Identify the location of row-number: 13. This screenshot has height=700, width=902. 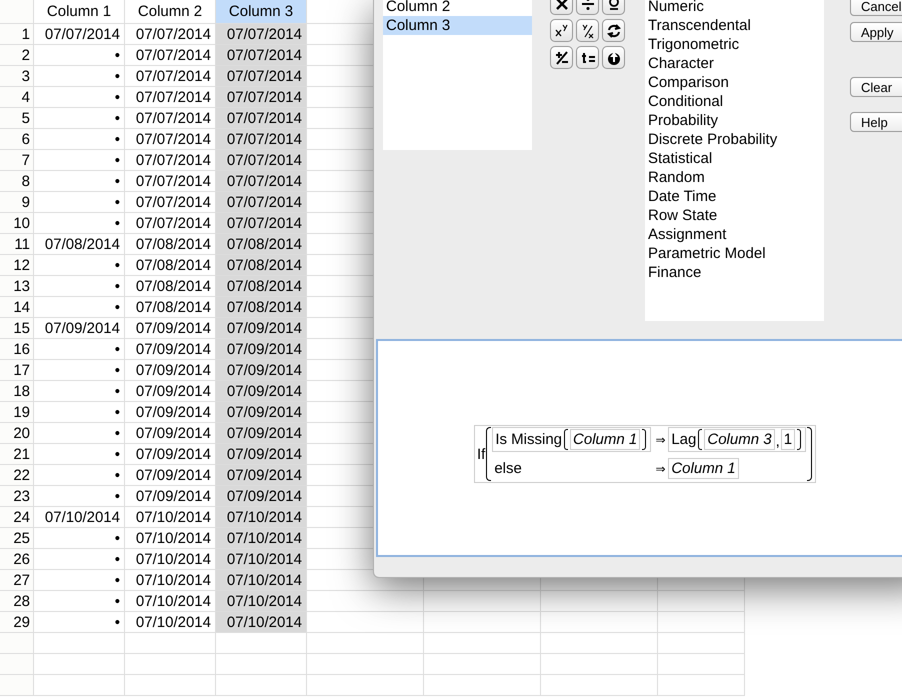
(17, 286).